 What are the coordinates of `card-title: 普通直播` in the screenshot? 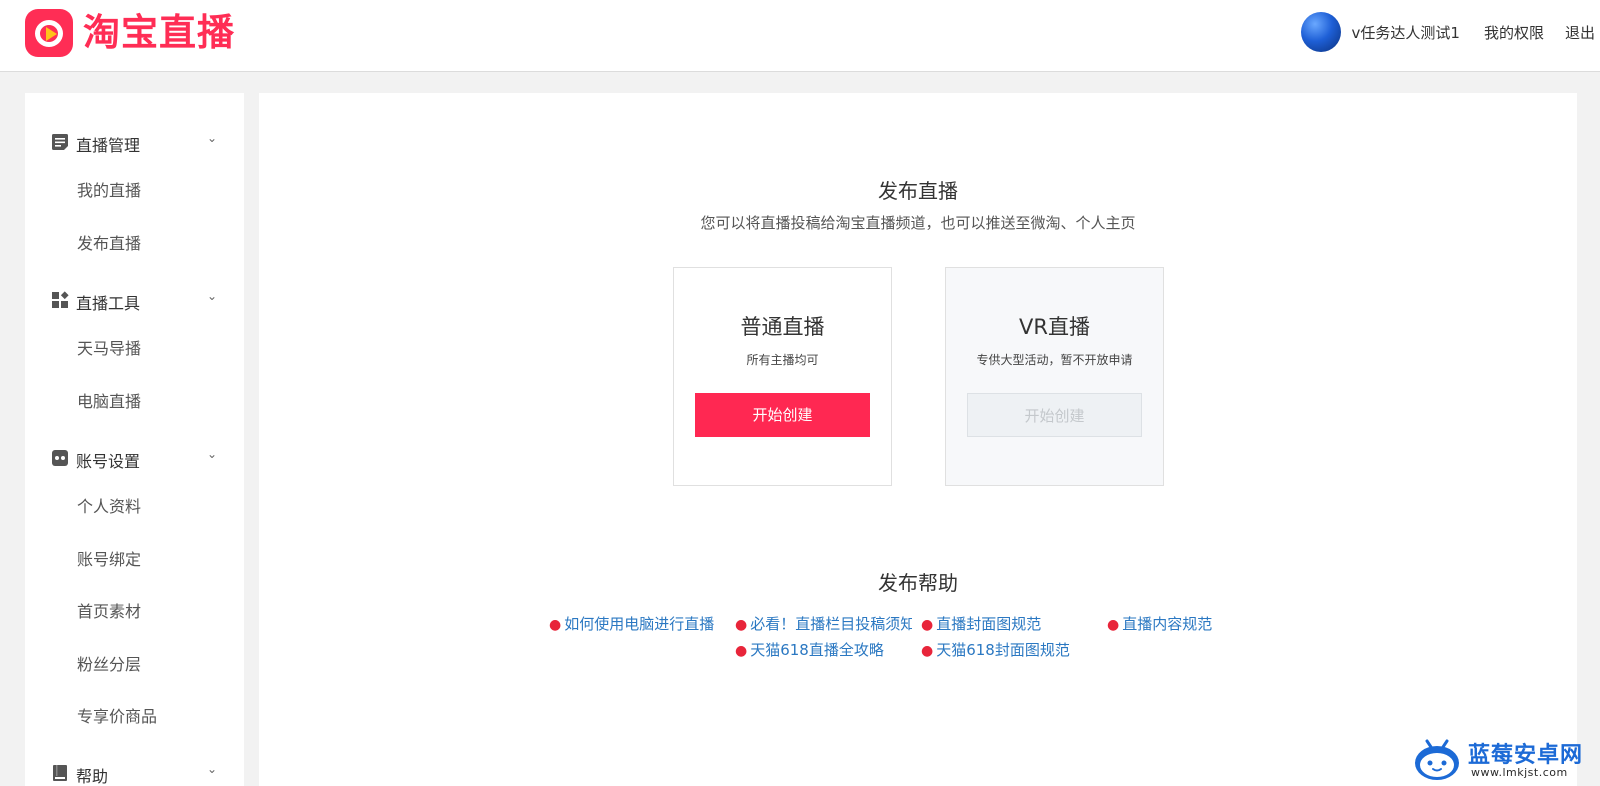 It's located at (782, 327).